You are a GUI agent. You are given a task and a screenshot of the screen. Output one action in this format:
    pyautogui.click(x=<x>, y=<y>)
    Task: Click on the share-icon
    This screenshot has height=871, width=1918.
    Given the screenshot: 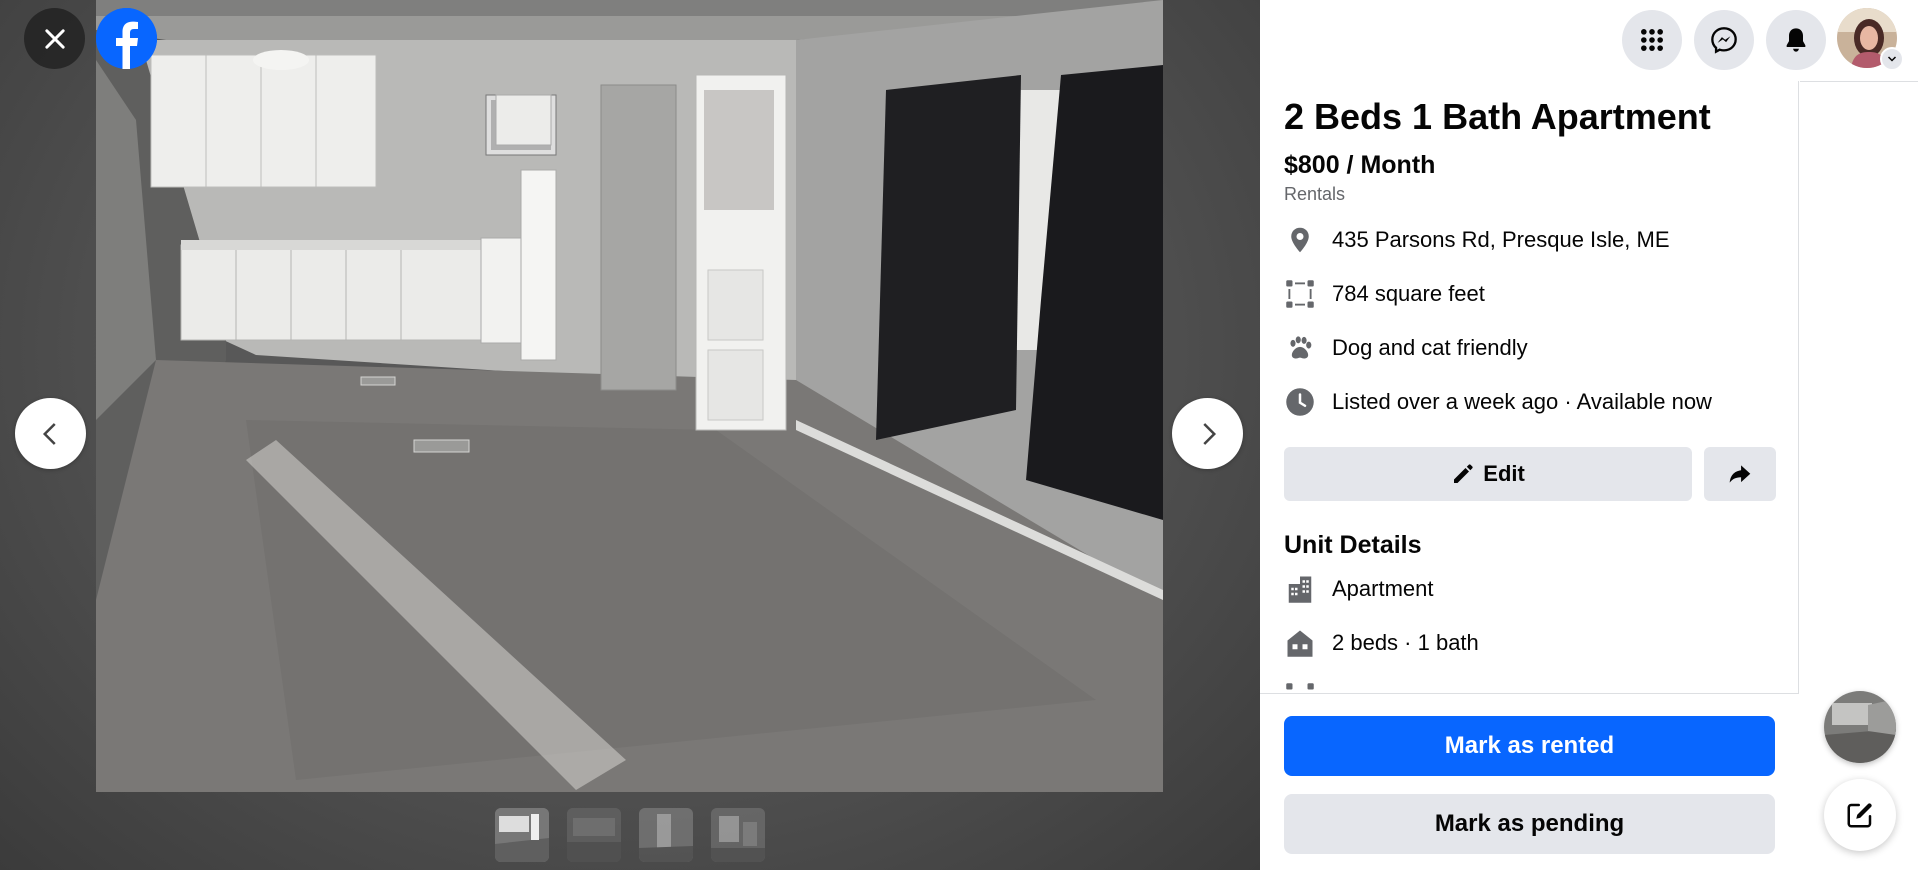 What is the action you would take?
    pyautogui.click(x=1740, y=474)
    